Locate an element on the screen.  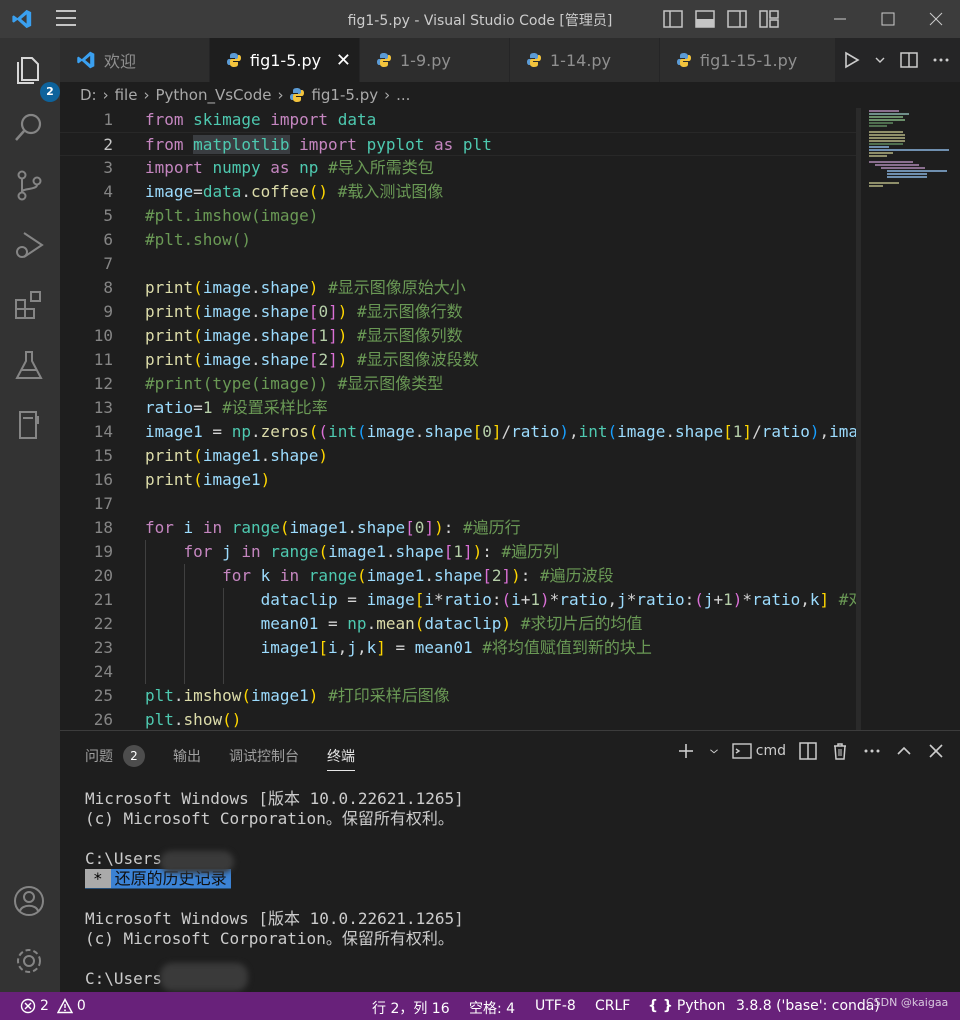
breadcrumb-file: fig1-5.py is located at coordinates (344, 95).